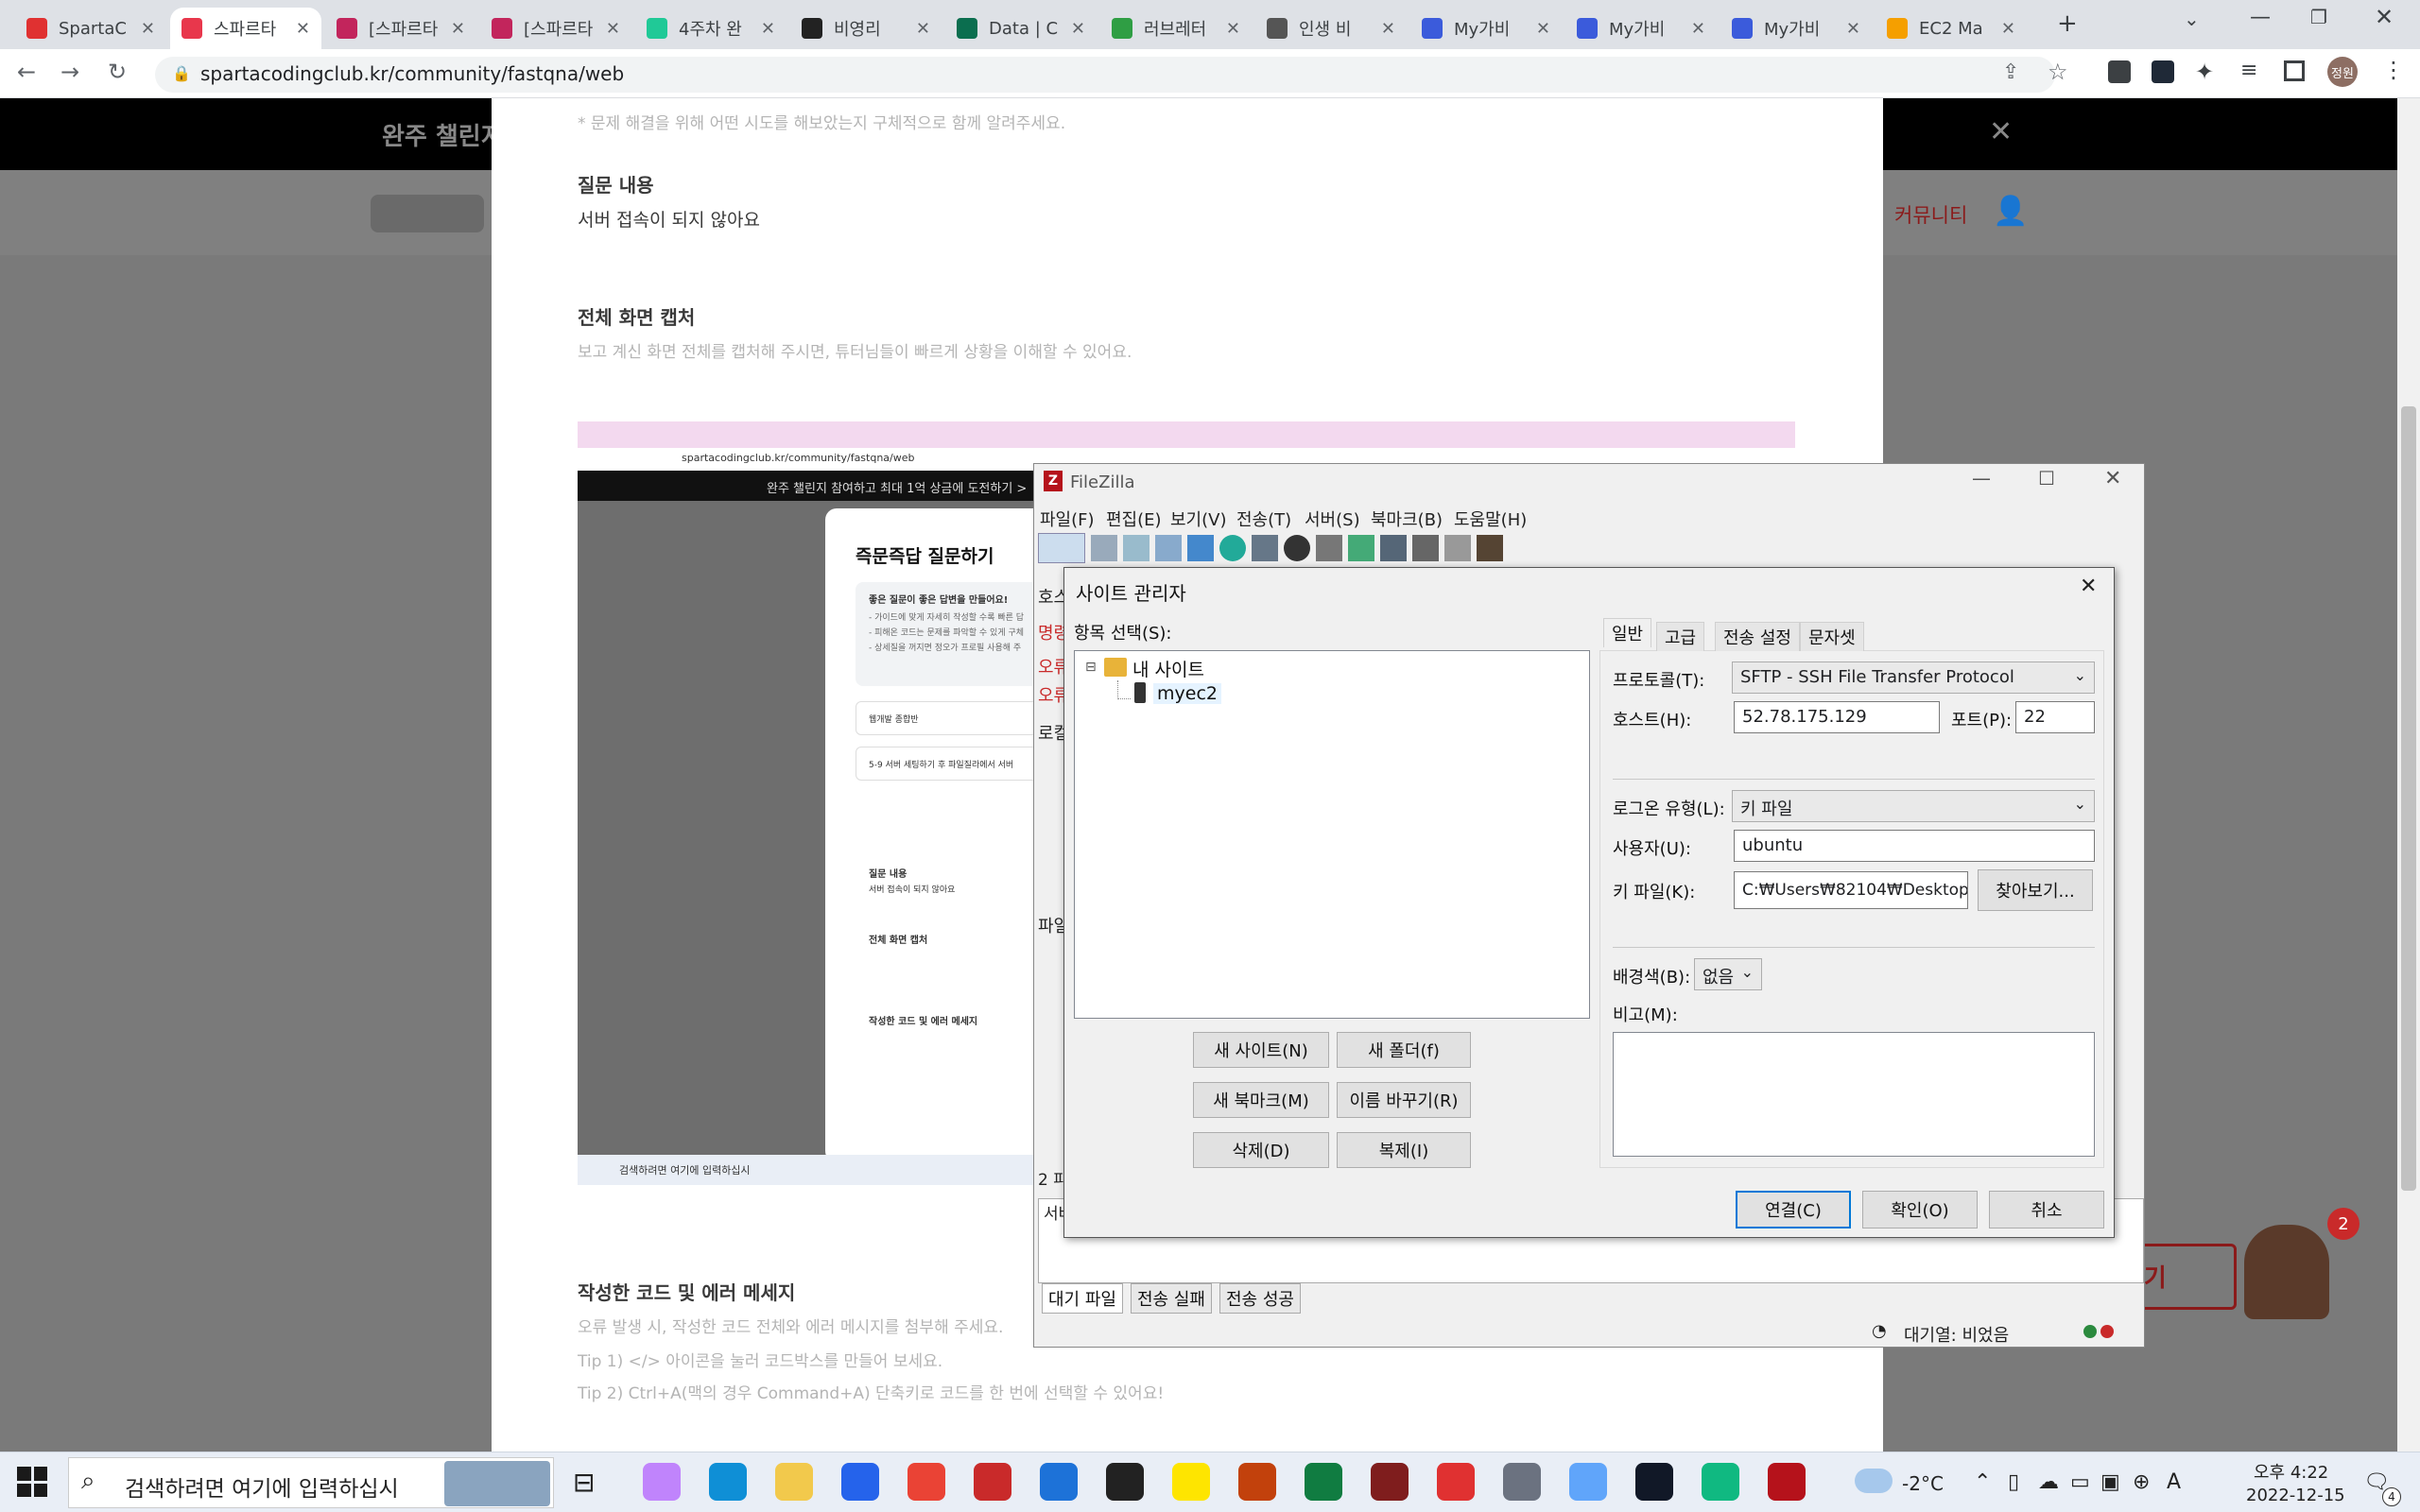 This screenshot has height=1512, width=2420. I want to click on video-editor-icon, so click(992, 1482).